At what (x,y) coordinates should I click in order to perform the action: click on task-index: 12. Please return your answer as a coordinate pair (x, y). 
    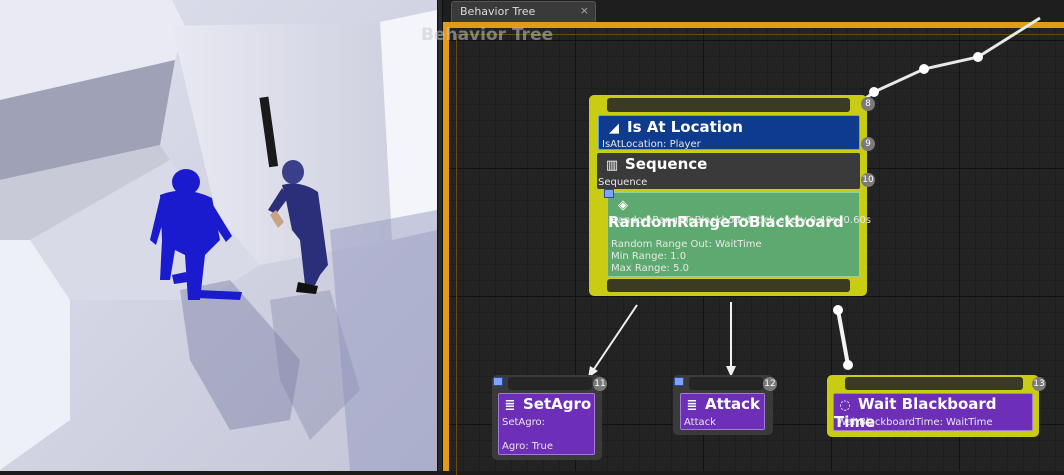
    Looking at the image, I should click on (770, 384).